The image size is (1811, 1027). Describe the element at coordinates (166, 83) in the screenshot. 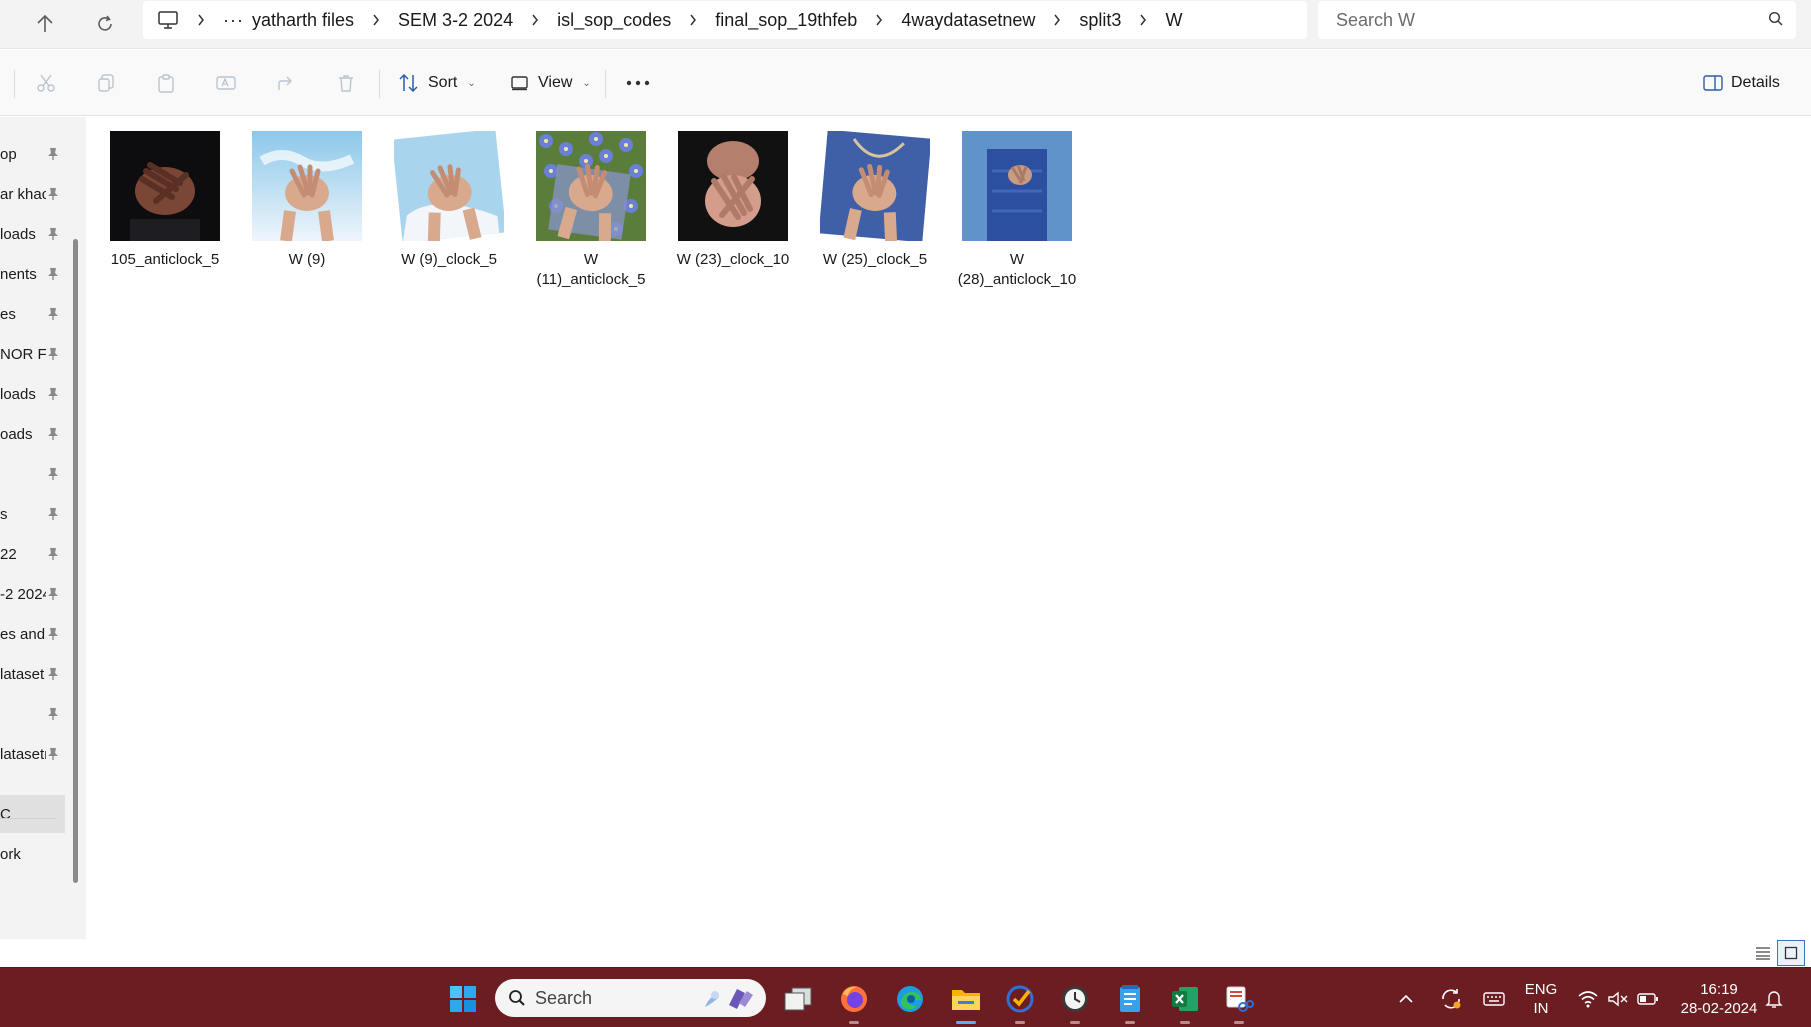

I see `paste-icon` at that location.